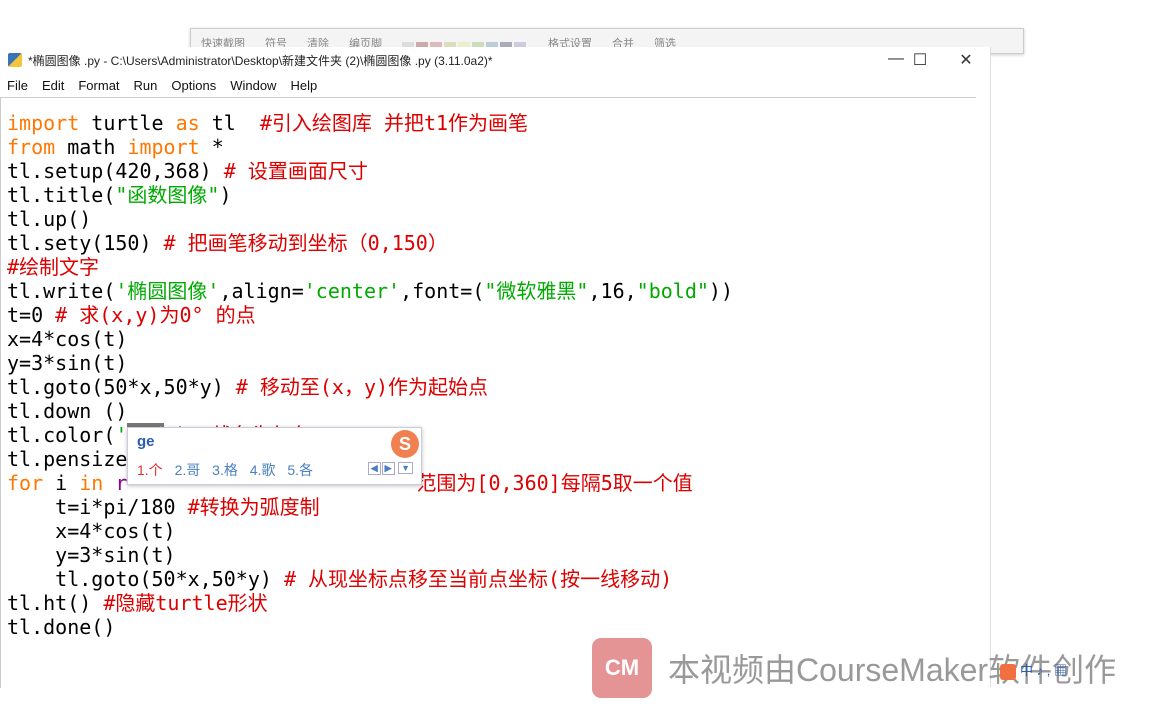 The image size is (1152, 720). I want to click on close-button: ✕, so click(966, 60).